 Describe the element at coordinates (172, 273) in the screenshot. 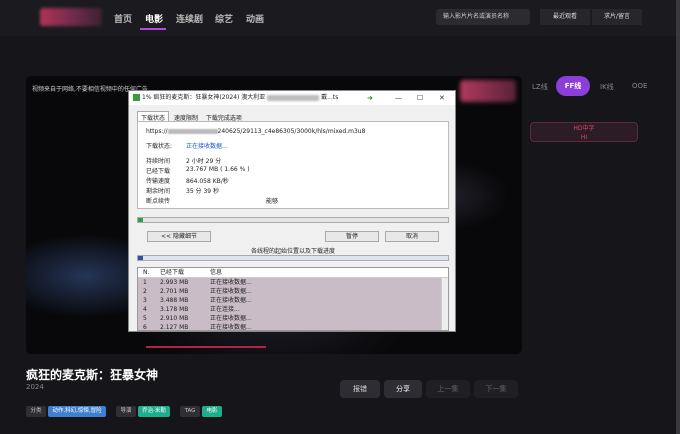

I see `col-downloaded: 已经下载` at that location.